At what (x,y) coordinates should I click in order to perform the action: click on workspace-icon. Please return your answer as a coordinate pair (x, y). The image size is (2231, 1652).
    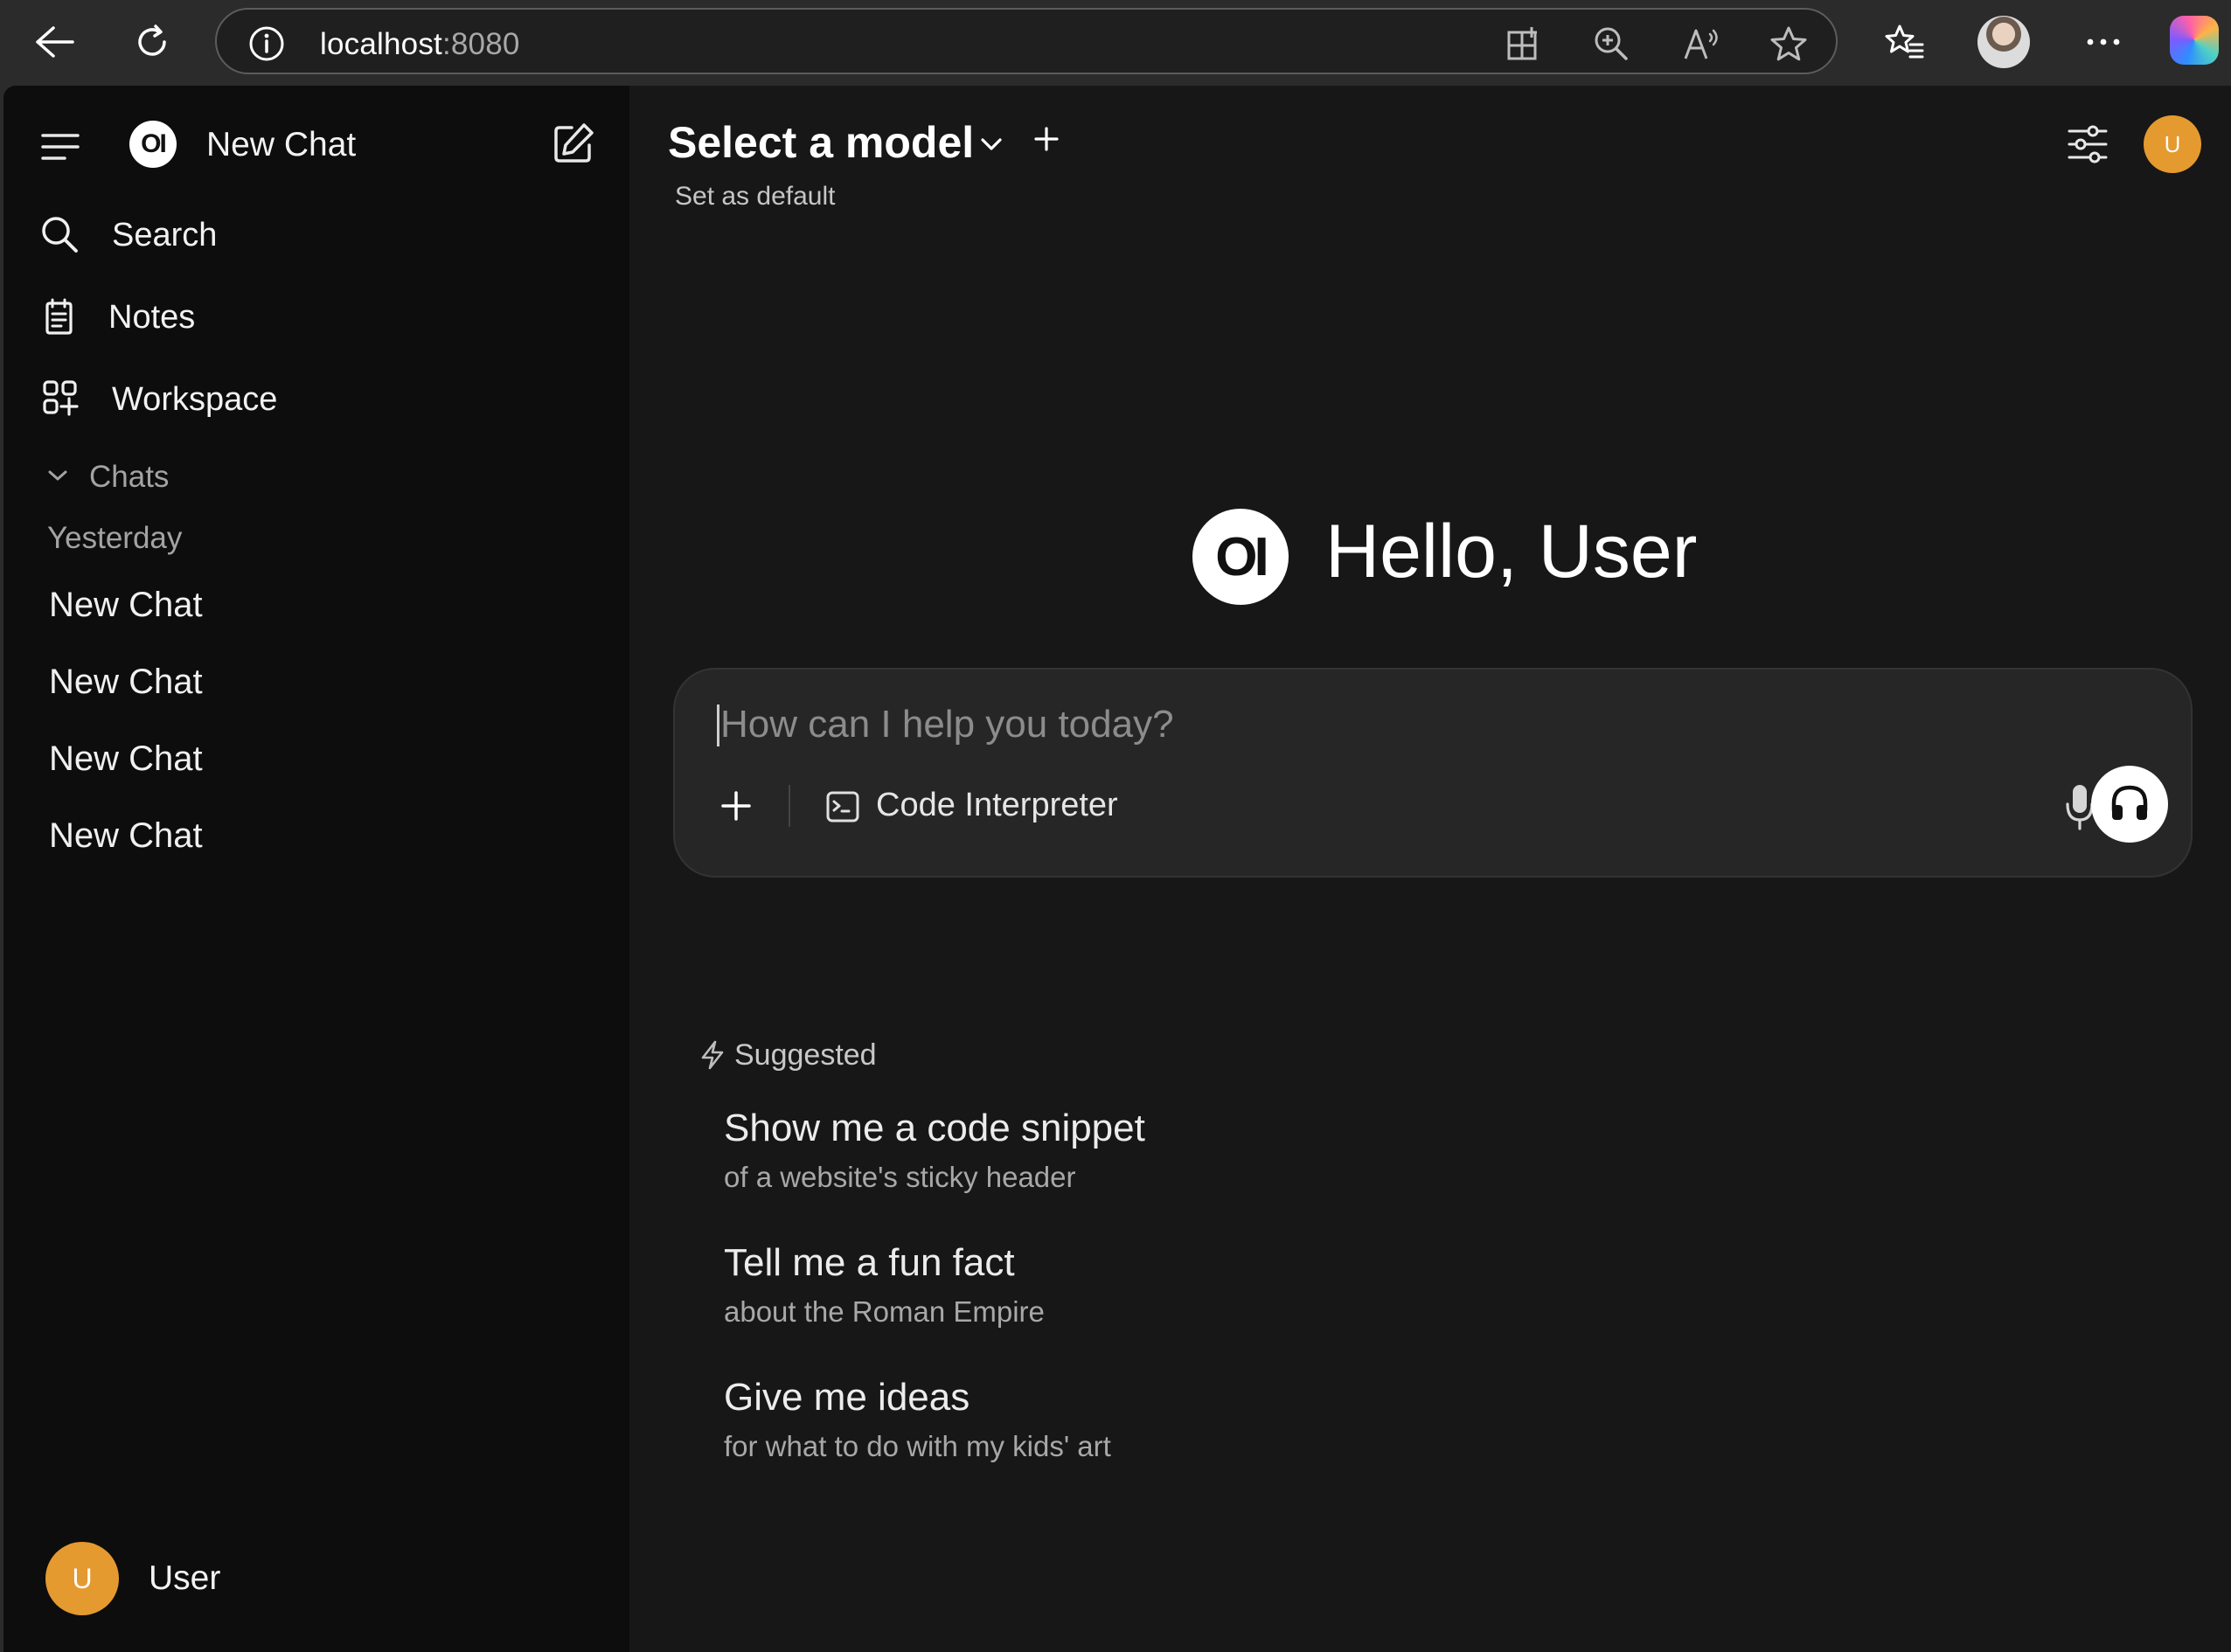
    Looking at the image, I should click on (60, 399).